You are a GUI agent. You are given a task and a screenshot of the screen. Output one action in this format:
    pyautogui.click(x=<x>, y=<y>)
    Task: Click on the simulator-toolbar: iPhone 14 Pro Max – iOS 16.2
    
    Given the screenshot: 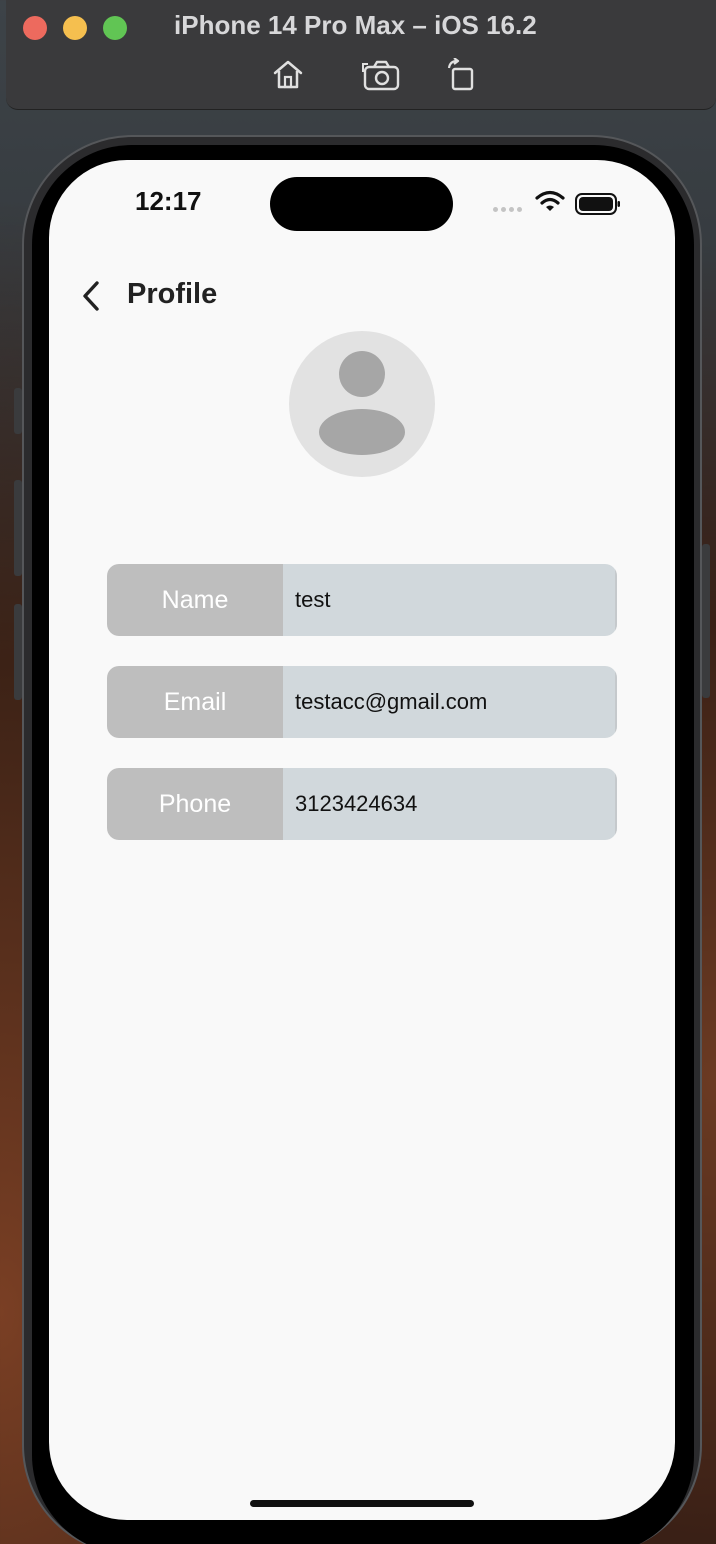 What is the action you would take?
    pyautogui.click(x=361, y=55)
    